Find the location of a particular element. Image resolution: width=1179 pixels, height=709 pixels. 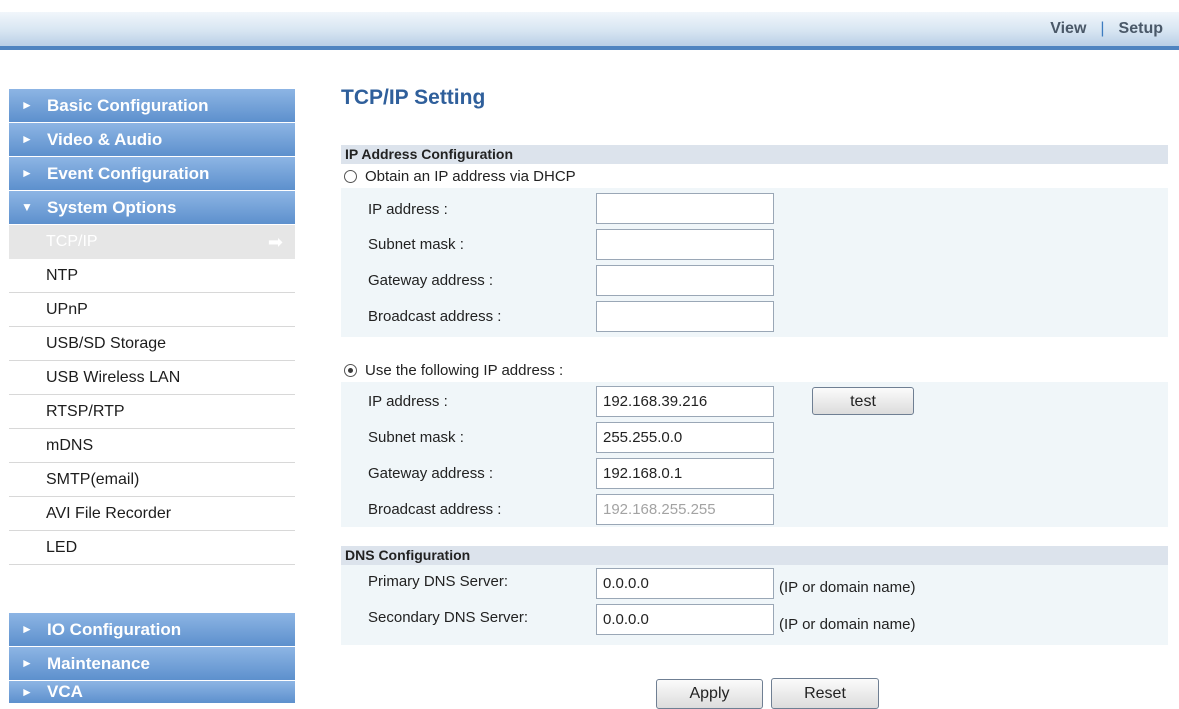

dhcp-option-row: Obtain an IP address via DHCP is located at coordinates (754, 176).